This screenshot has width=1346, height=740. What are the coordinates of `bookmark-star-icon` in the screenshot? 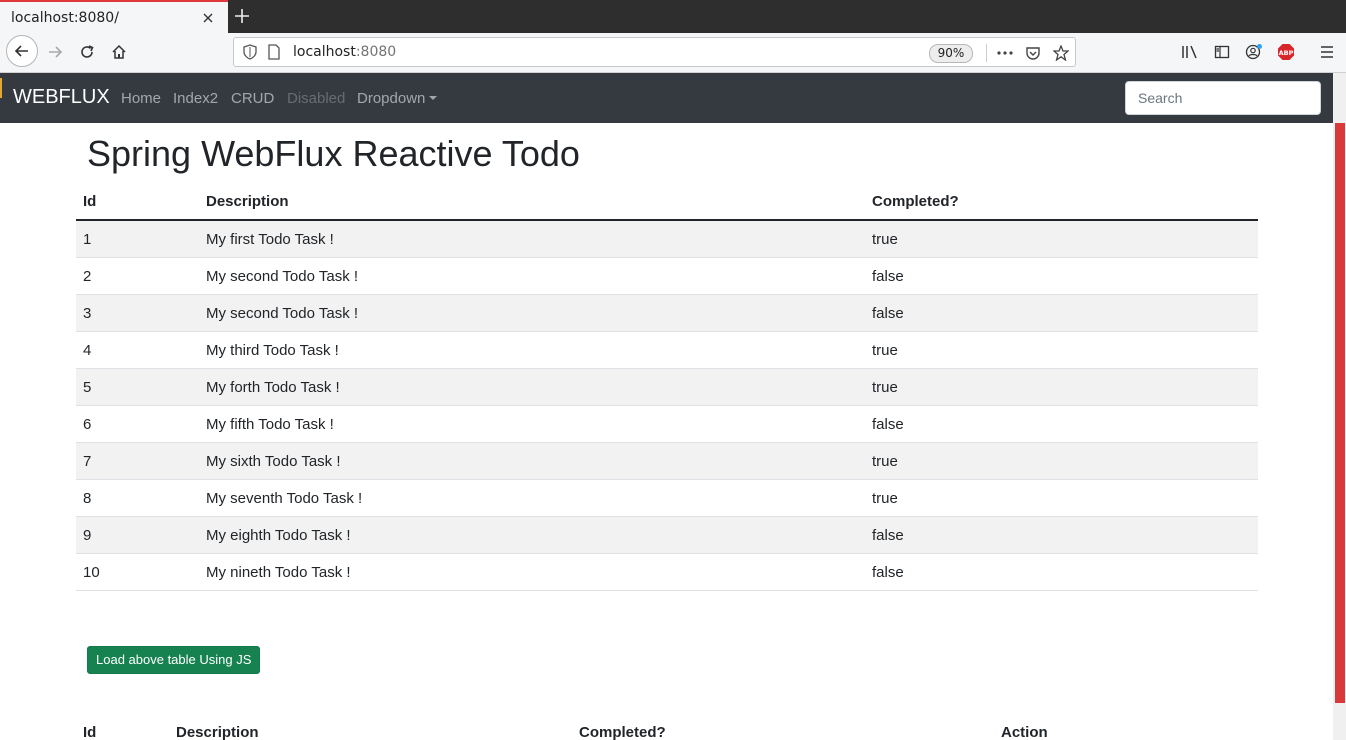 It's located at (1061, 53).